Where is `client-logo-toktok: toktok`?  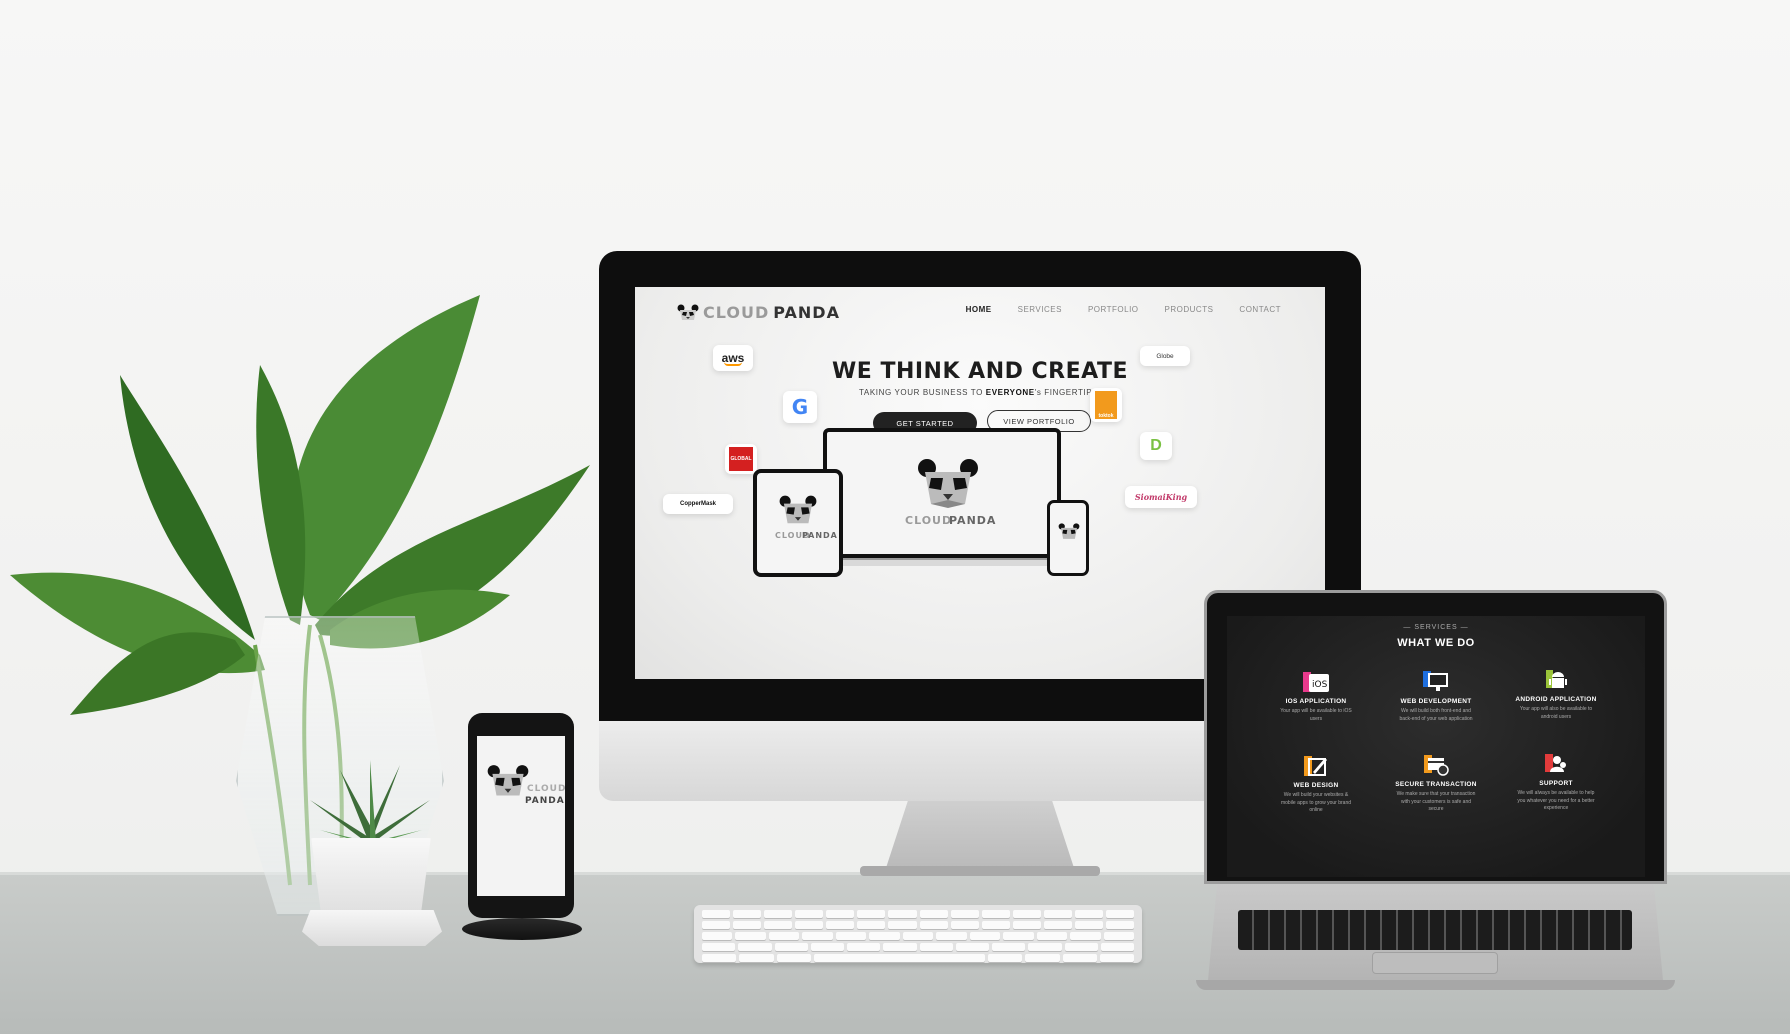 client-logo-toktok: toktok is located at coordinates (1106, 405).